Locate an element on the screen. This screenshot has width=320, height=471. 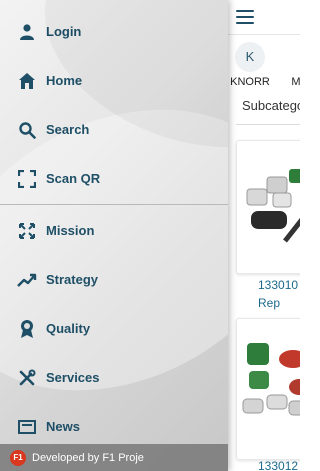
brand-avatar: K is located at coordinates (250, 57).